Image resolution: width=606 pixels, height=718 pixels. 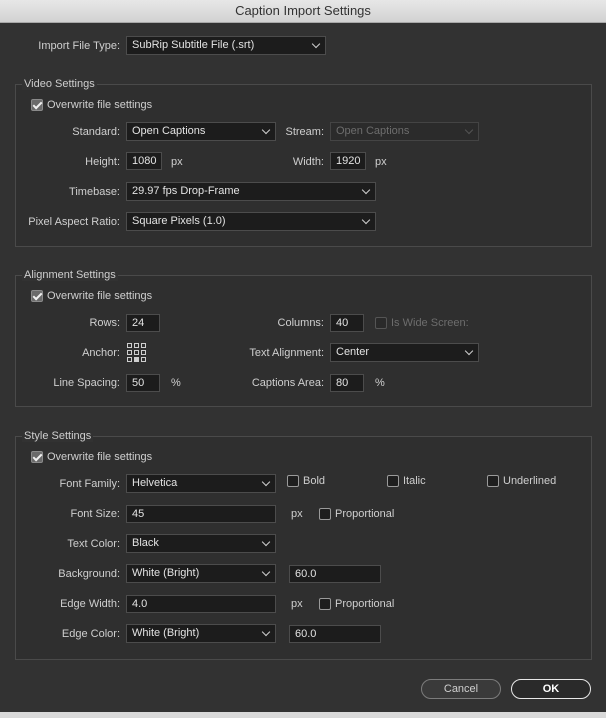 What do you see at coordinates (347, 383) in the screenshot?
I see `captions-area-input: 80` at bounding box center [347, 383].